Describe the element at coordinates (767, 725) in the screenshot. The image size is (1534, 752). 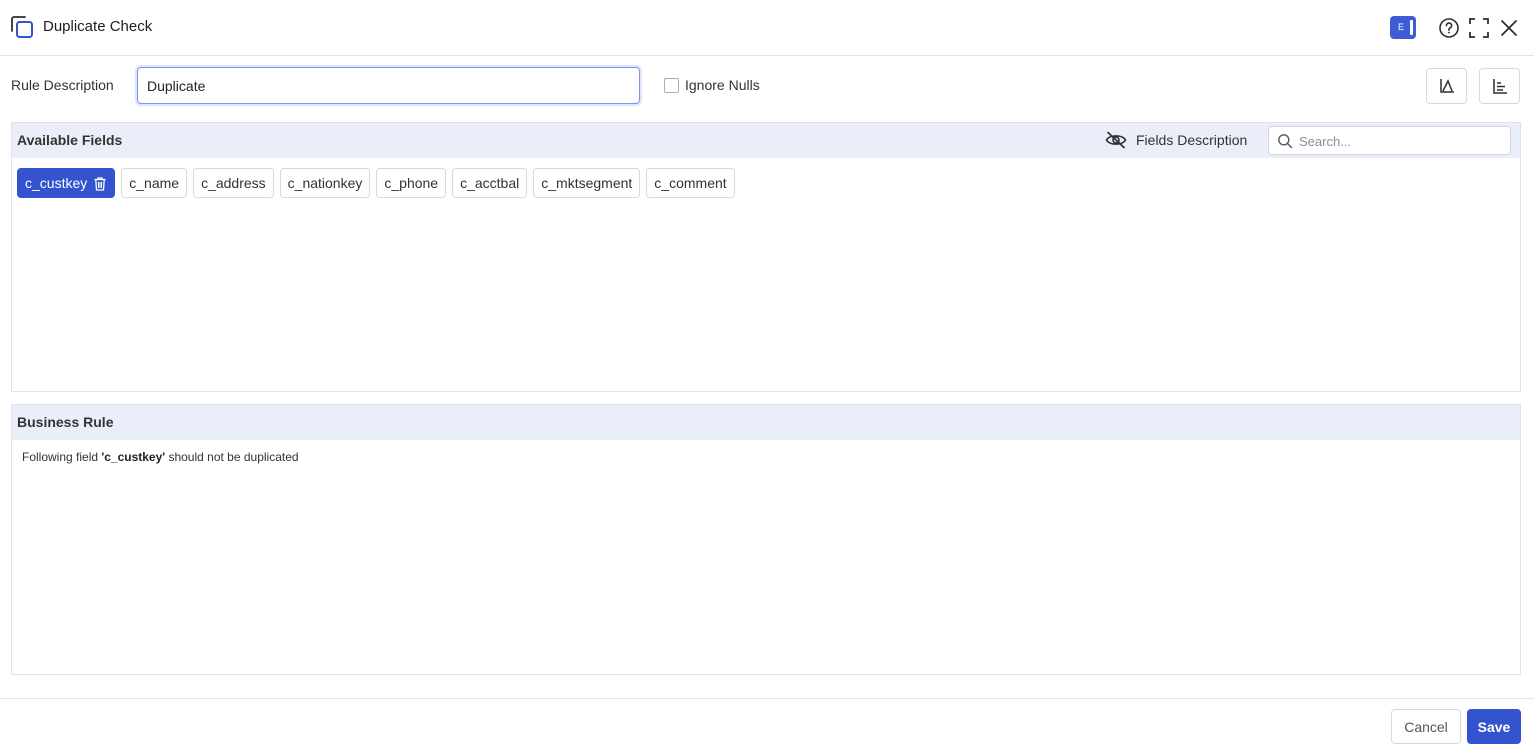
I see `dialog-footer: Cancel Save` at that location.